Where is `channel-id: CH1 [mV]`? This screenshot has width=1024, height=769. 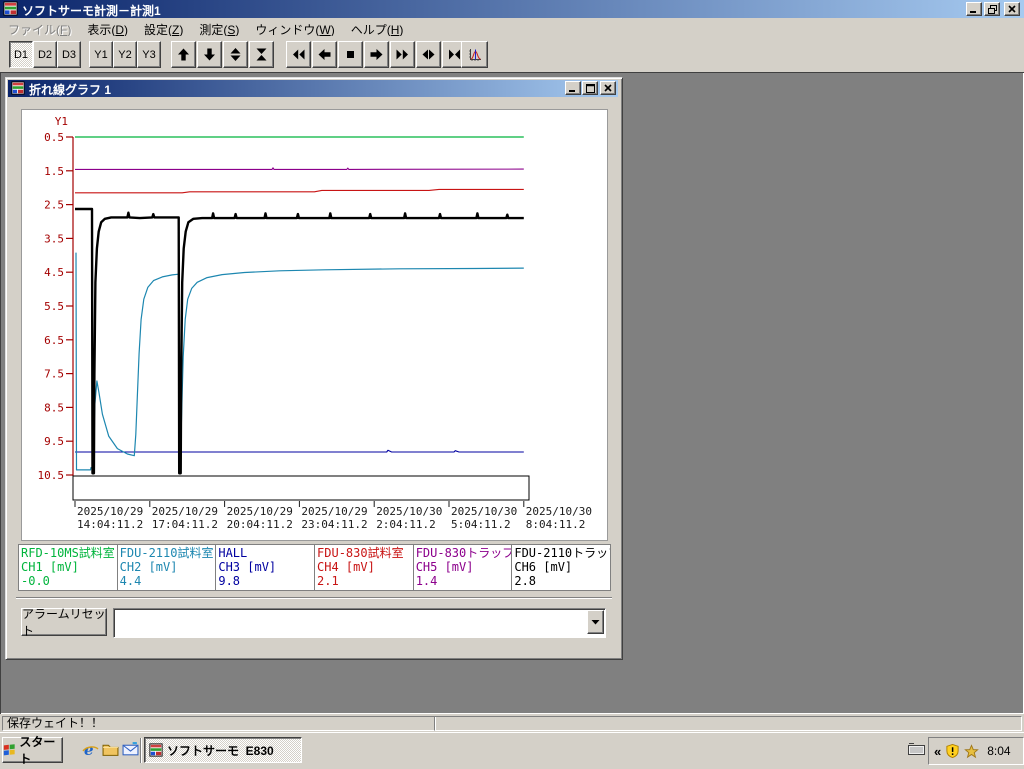
channel-id: CH1 [mV] is located at coordinates (50, 567).